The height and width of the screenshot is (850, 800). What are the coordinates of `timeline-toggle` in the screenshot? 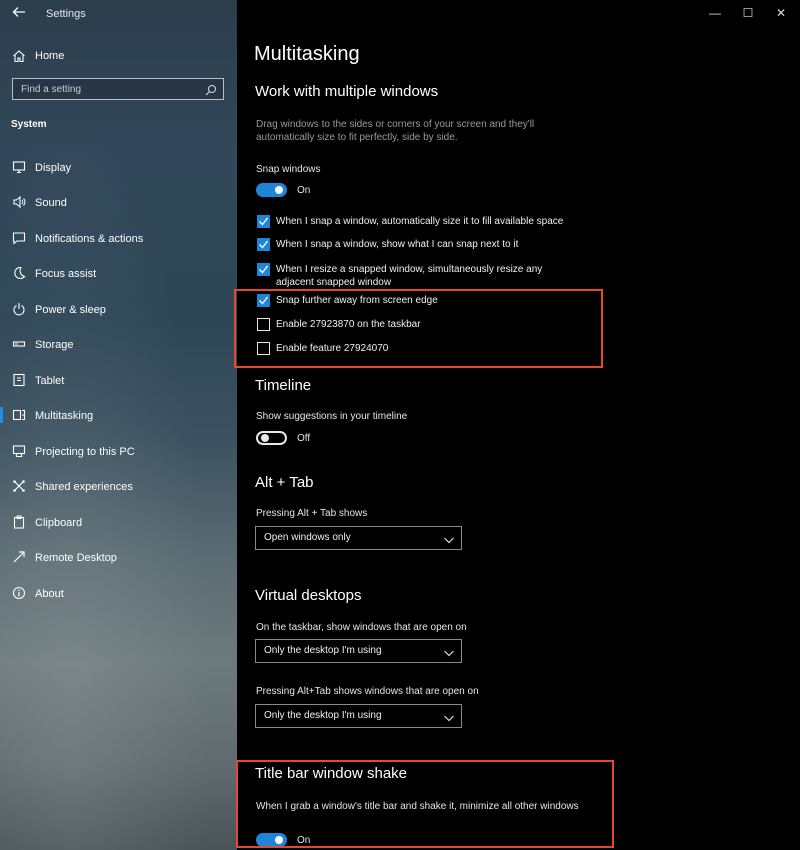 It's located at (271, 438).